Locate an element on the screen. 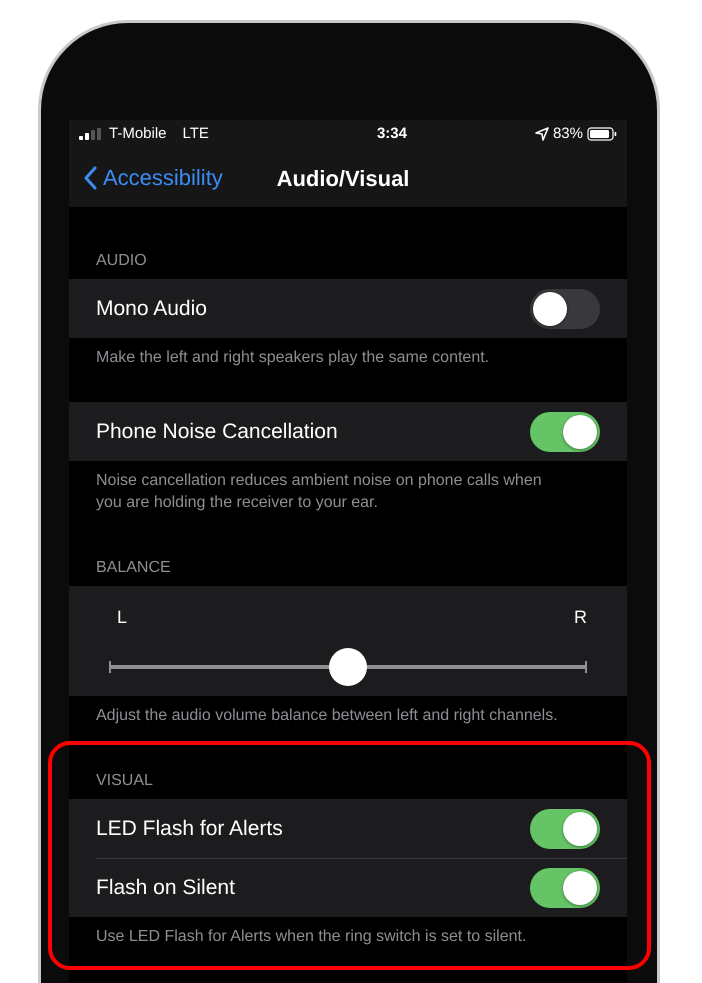 This screenshot has width=702, height=983. slider-thumb is located at coordinates (348, 667).